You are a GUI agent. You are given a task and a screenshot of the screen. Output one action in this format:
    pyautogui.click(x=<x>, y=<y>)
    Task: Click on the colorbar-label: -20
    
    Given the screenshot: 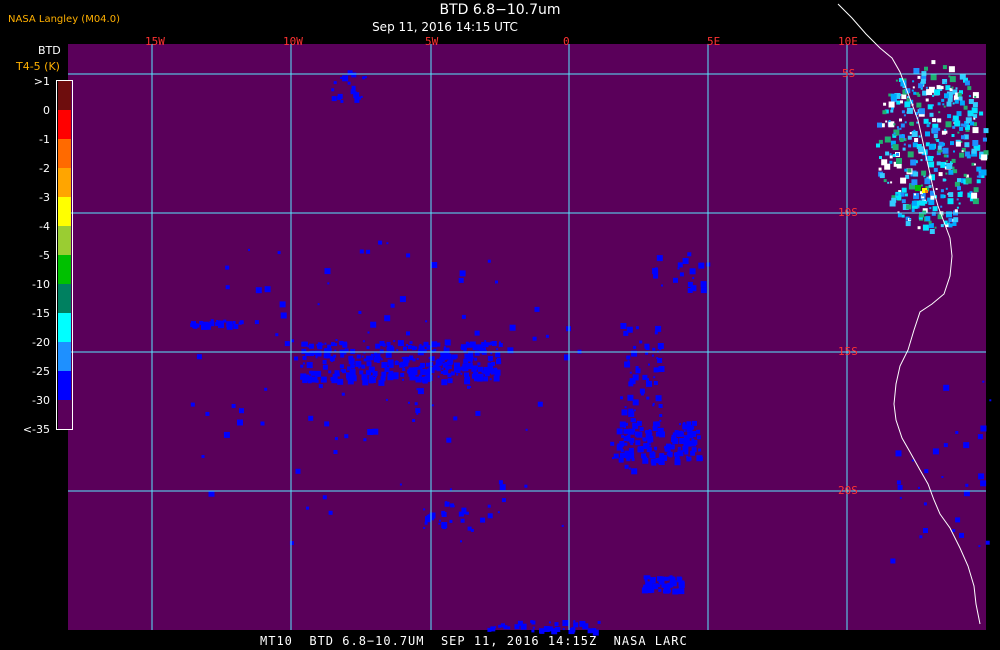 What is the action you would take?
    pyautogui.click(x=41, y=342)
    